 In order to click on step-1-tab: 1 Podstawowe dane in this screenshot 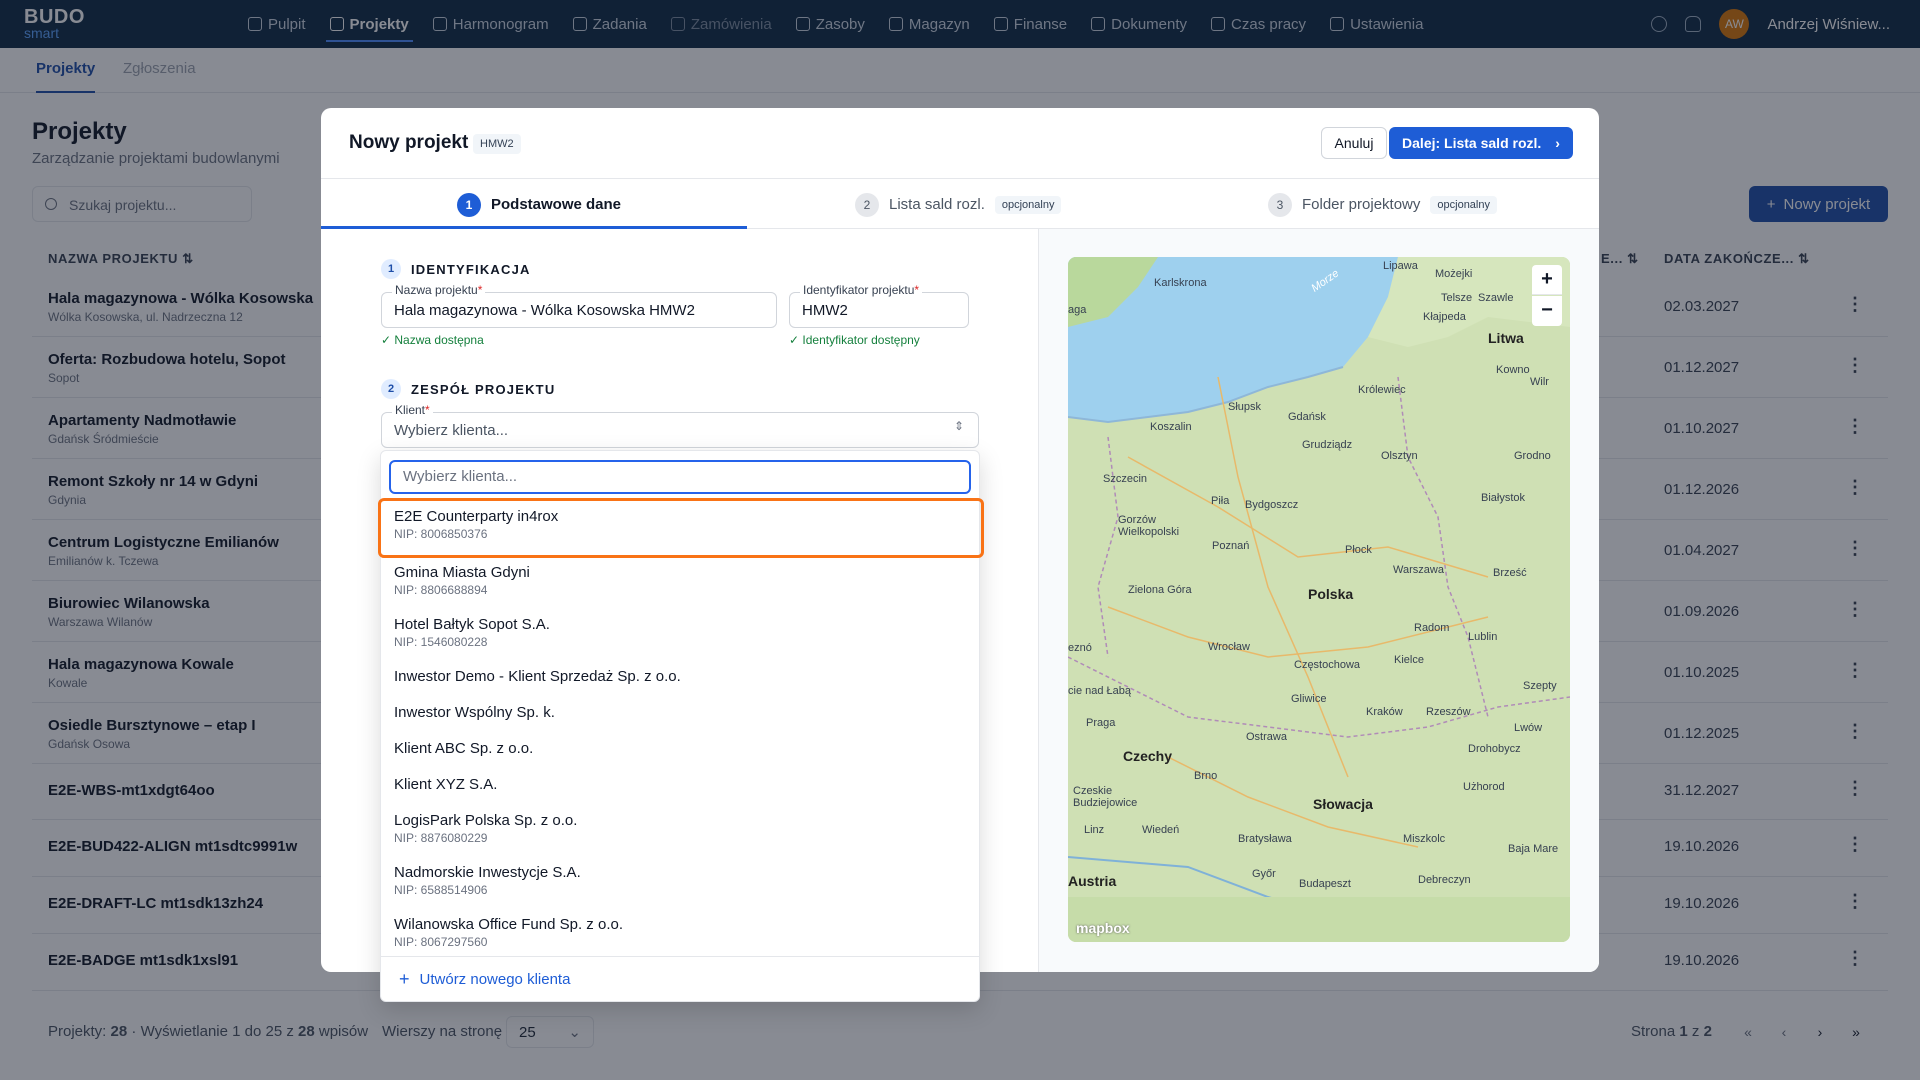, I will do `click(539, 204)`.